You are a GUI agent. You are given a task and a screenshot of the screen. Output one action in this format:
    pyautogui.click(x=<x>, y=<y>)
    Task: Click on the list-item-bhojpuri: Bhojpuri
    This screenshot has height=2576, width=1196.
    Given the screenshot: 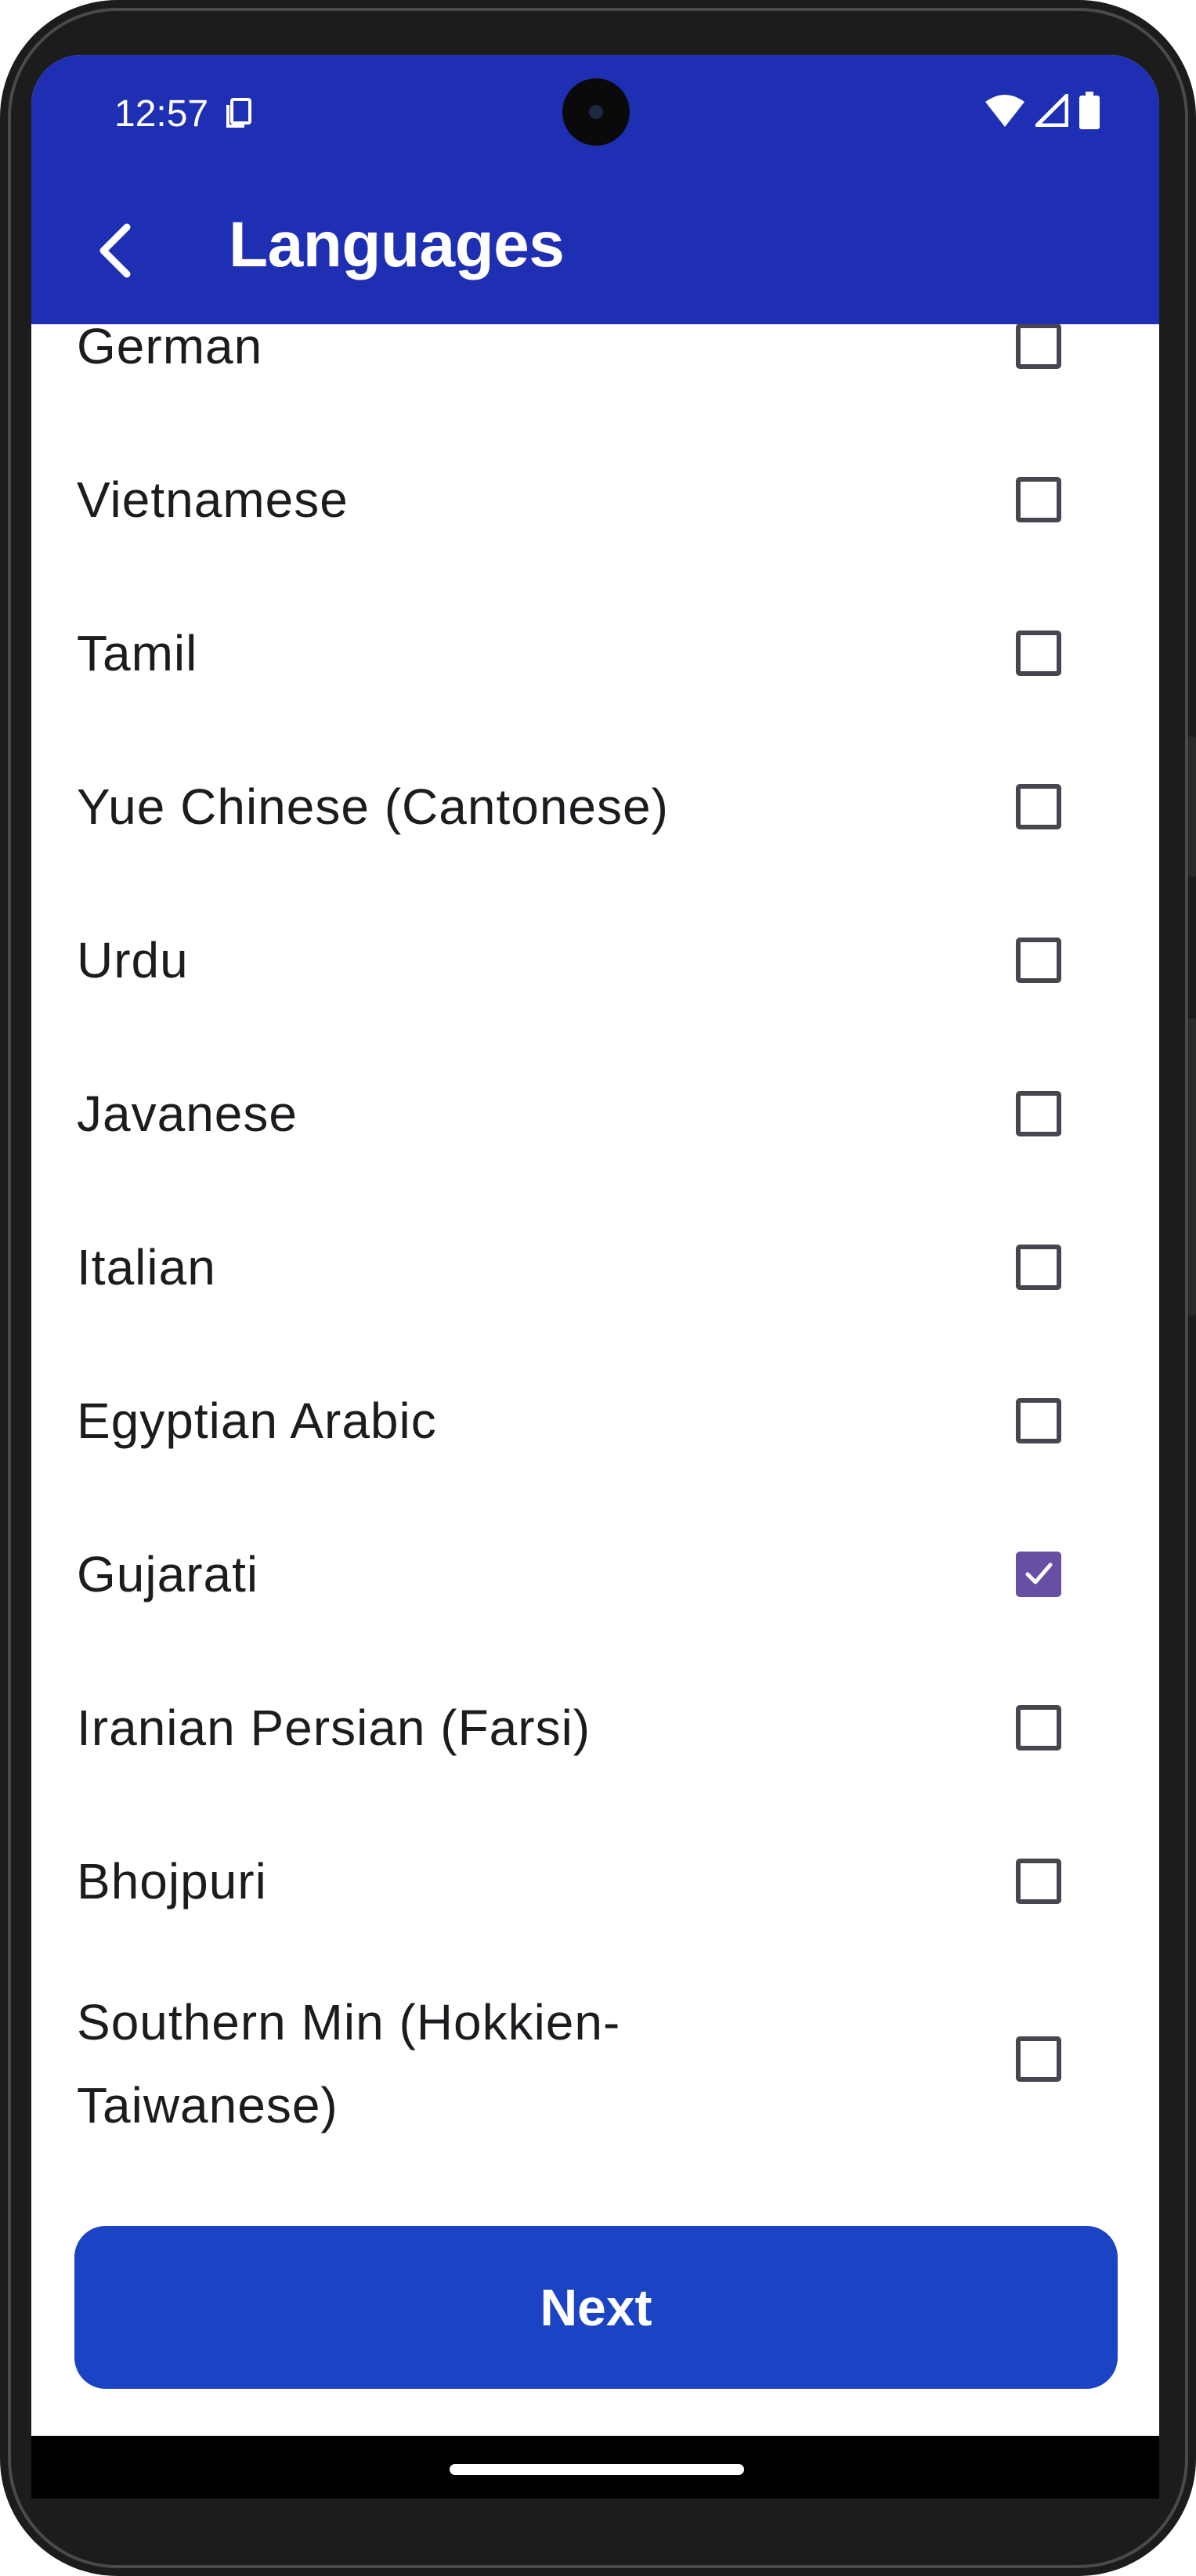 What is the action you would take?
    pyautogui.click(x=595, y=1881)
    